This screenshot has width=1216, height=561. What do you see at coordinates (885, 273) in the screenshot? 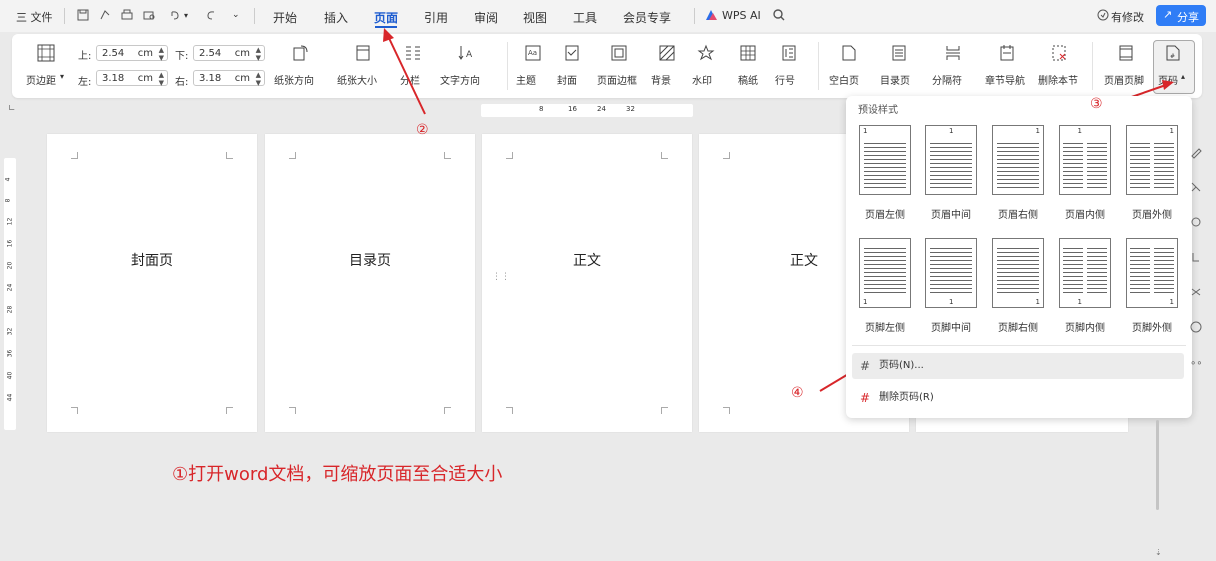
I see `footer-left-style: 1` at bounding box center [885, 273].